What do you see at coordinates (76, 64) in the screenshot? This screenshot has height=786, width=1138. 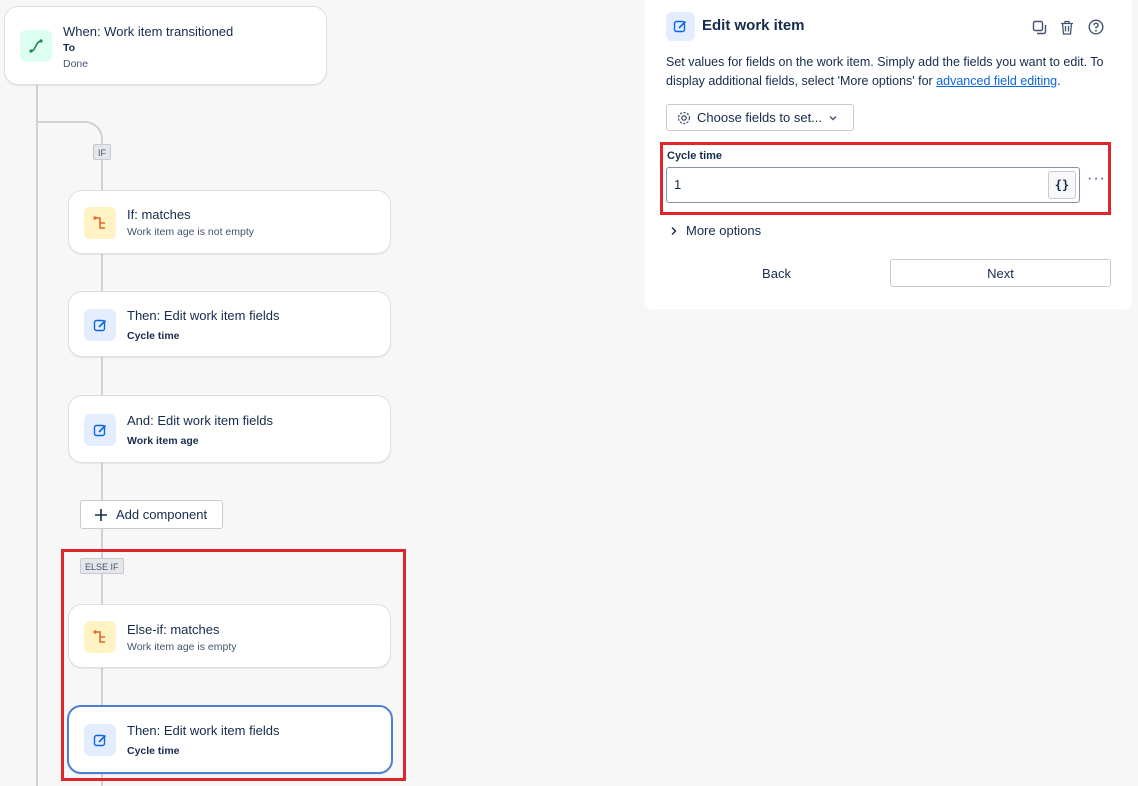 I see `trigger-sub-value: Done` at bounding box center [76, 64].